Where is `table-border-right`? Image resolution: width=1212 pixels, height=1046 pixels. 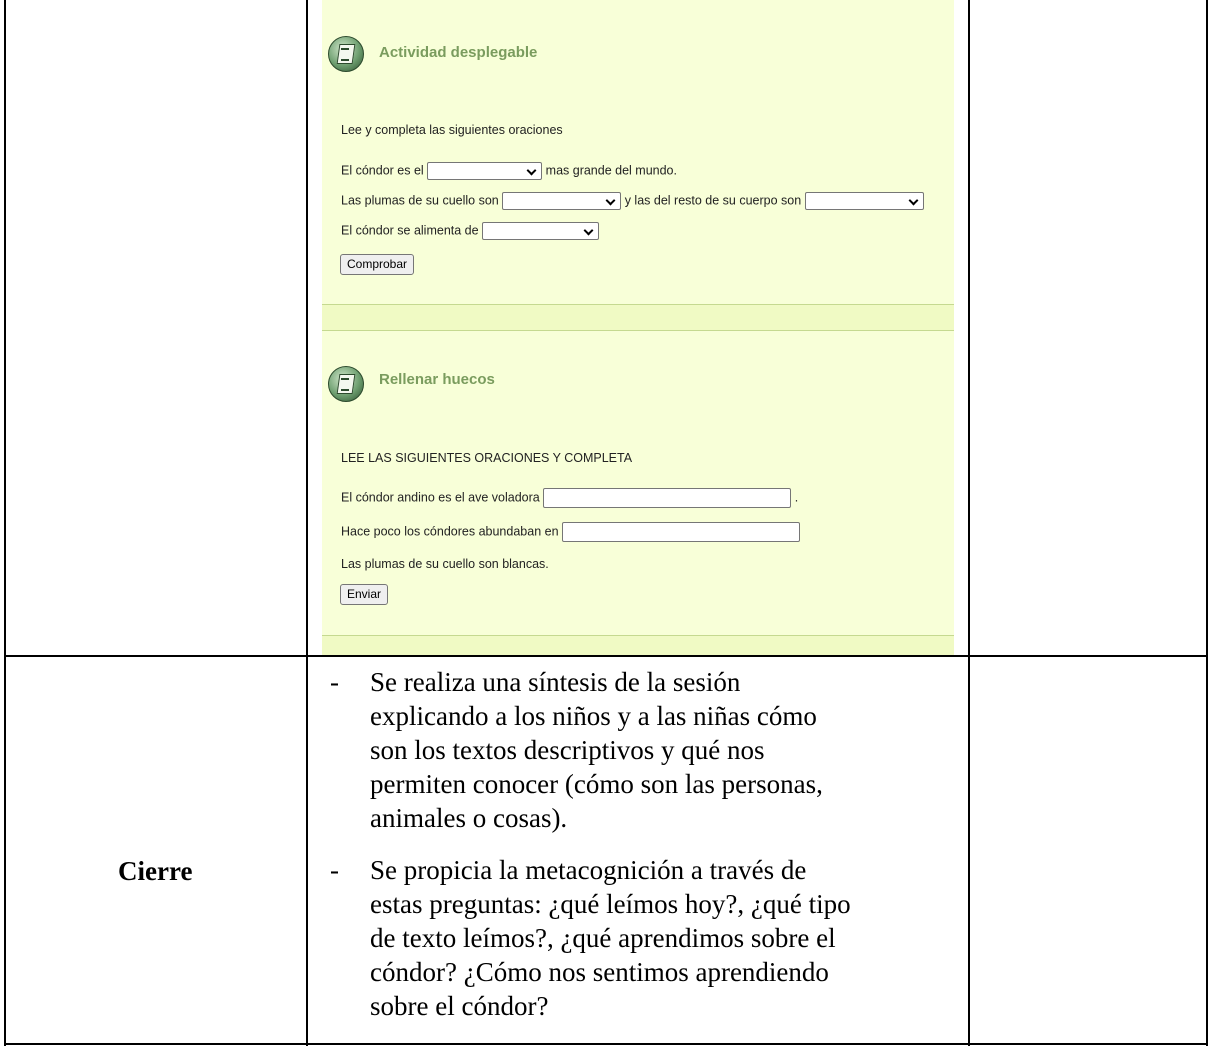 table-border-right is located at coordinates (1207, 523).